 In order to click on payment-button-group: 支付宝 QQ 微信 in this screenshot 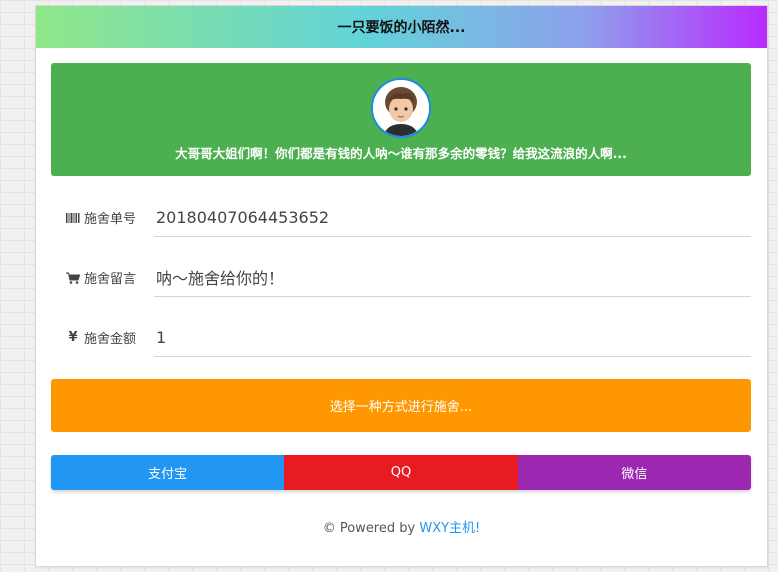, I will do `click(401, 472)`.